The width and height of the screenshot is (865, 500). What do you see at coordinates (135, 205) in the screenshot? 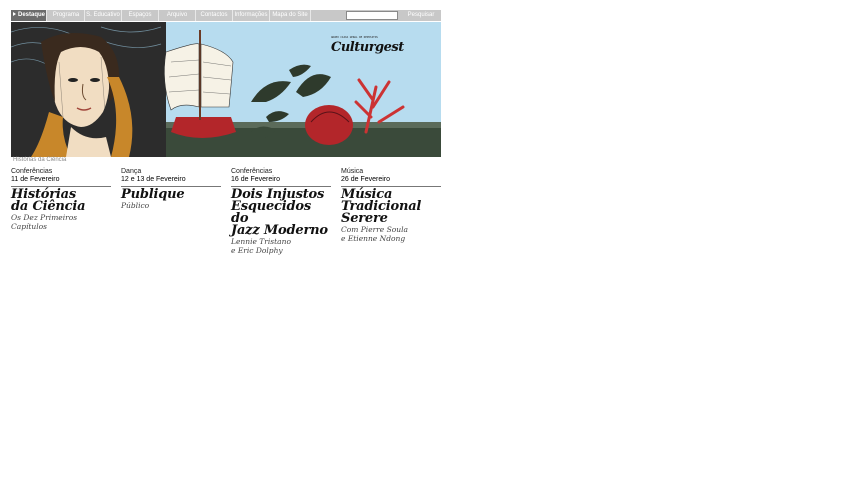
I see `event-subtitle-line: Público` at bounding box center [135, 205].